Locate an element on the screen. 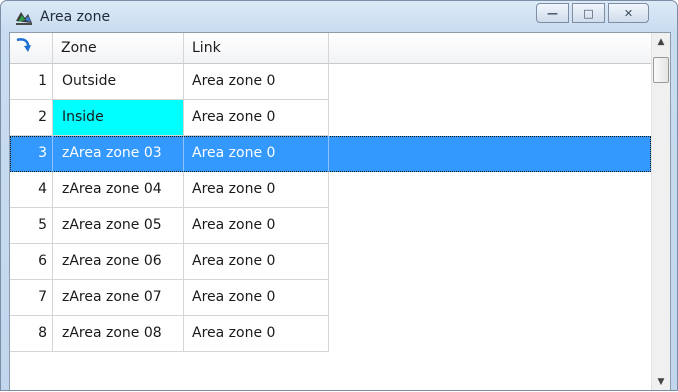  row-number: 6 is located at coordinates (31, 262).